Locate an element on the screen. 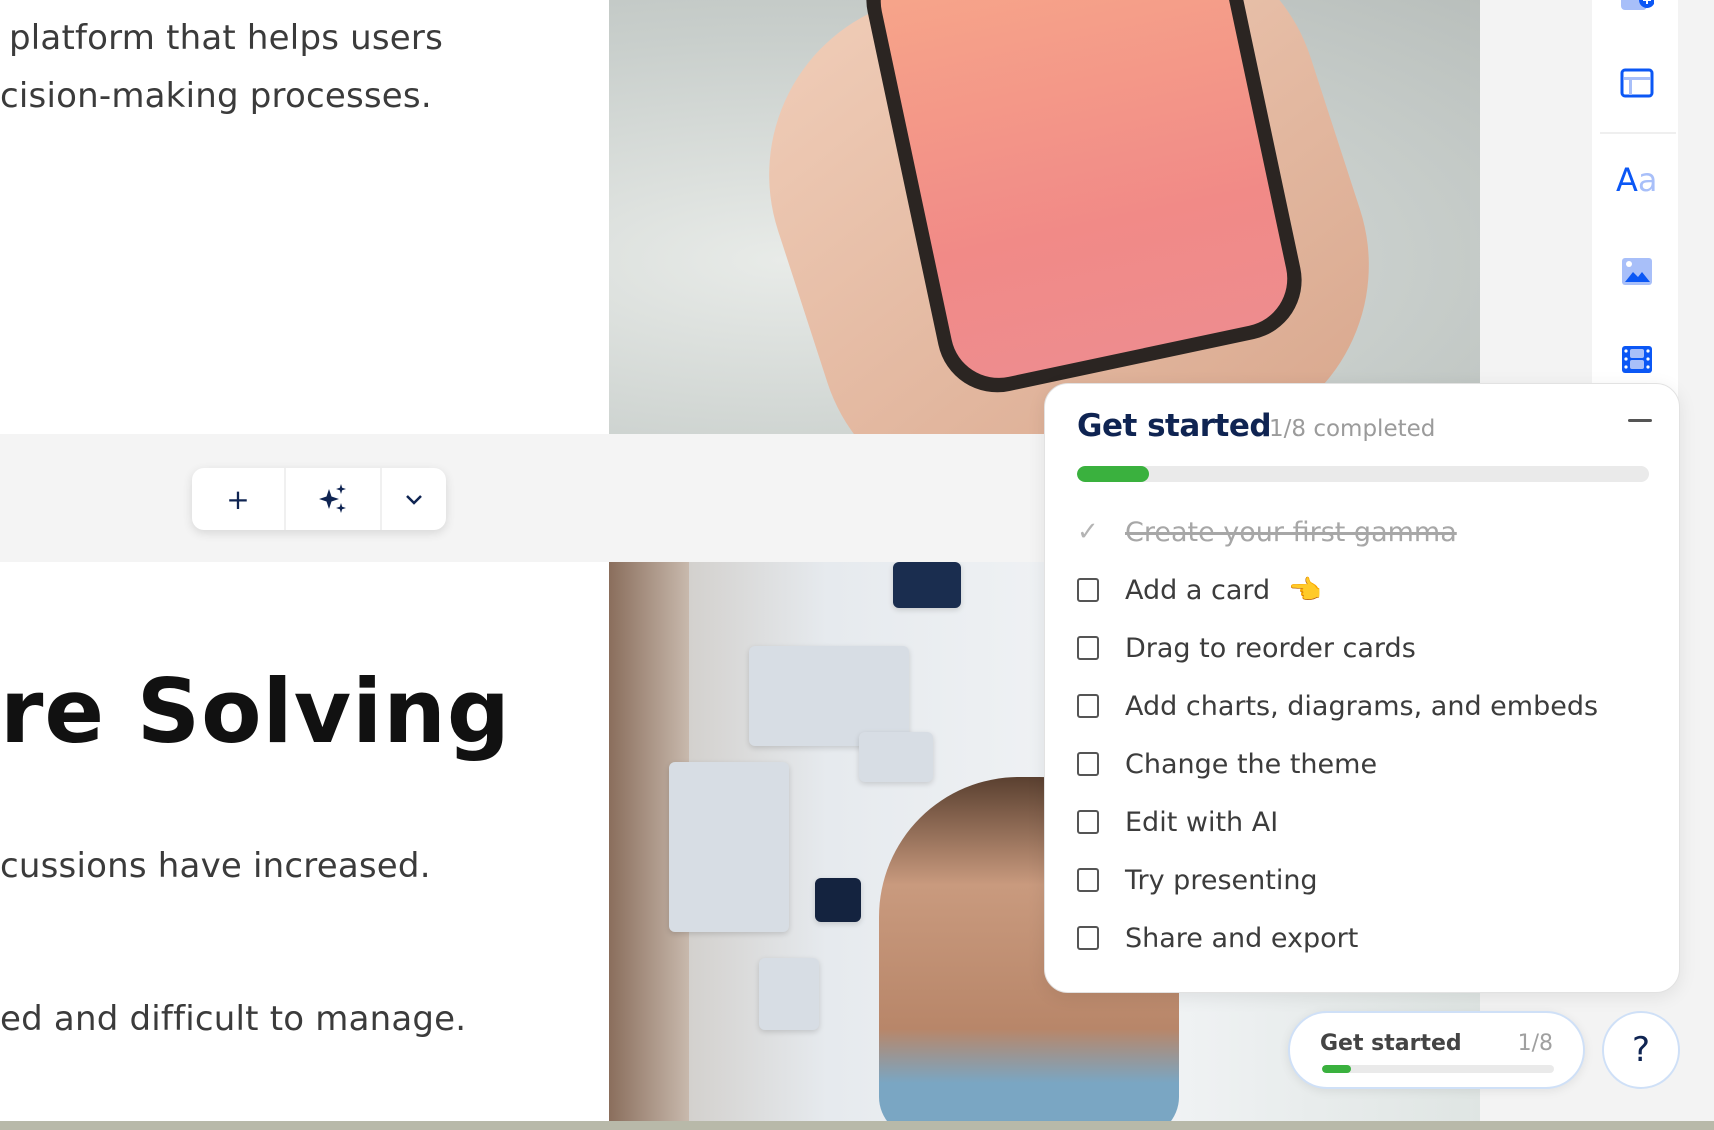 Image resolution: width=1714 pixels, height=1130 pixels. card-insert-toolbar: + is located at coordinates (319, 499).